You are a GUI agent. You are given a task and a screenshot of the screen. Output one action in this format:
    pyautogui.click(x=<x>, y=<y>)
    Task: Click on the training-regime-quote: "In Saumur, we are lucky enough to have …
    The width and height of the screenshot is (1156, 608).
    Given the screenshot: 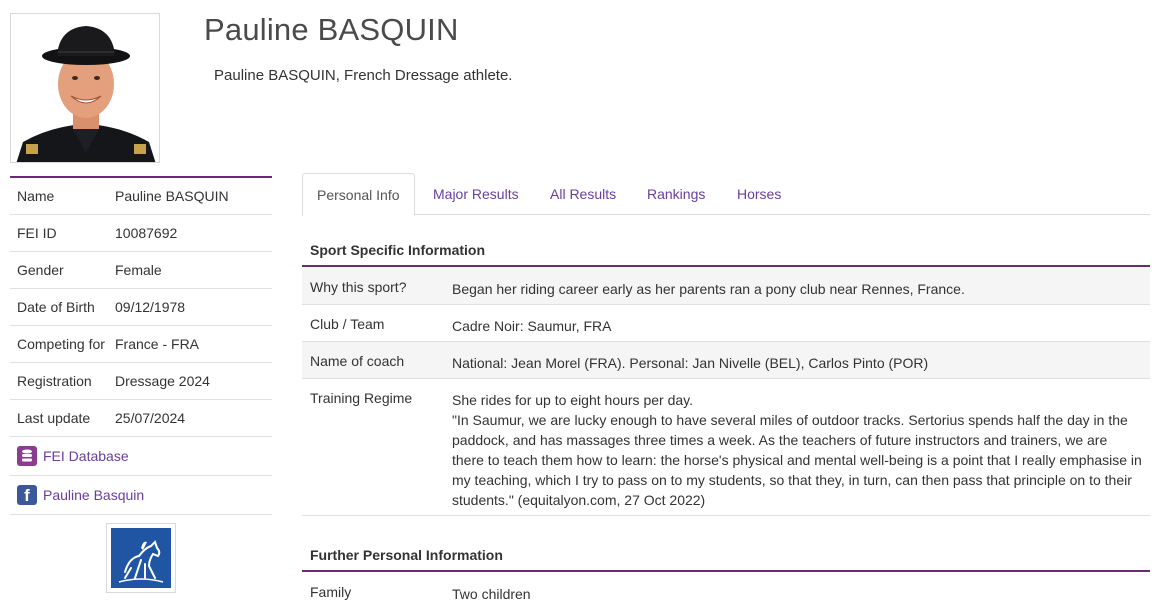 What is the action you would take?
    pyautogui.click(x=797, y=460)
    